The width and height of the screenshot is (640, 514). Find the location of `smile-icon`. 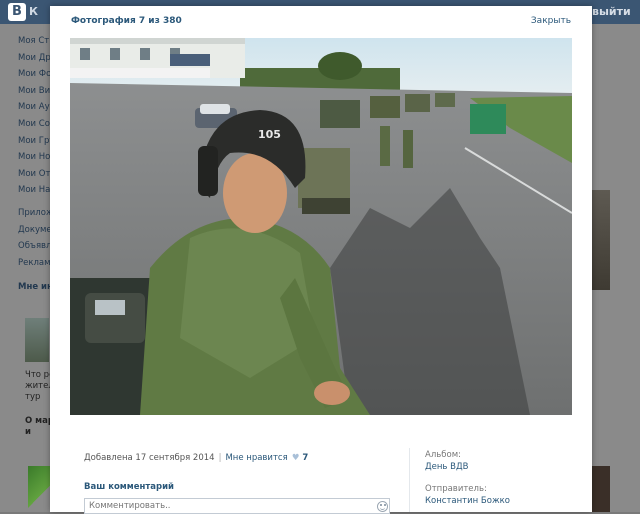

smile-icon is located at coordinates (382, 506).